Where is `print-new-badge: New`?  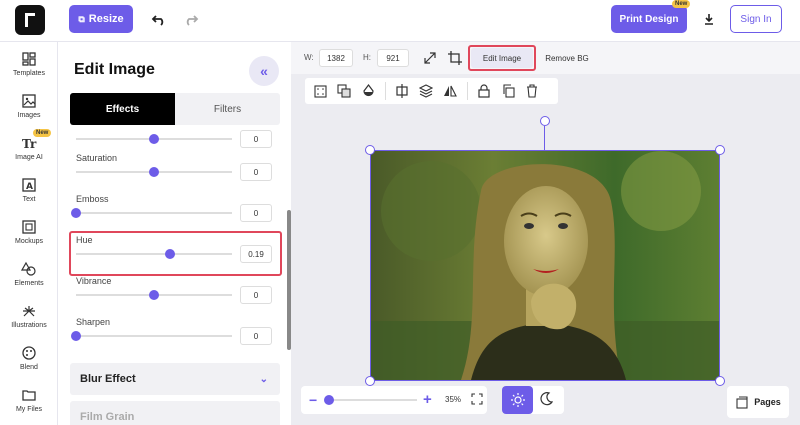
print-new-badge: New is located at coordinates (681, 4).